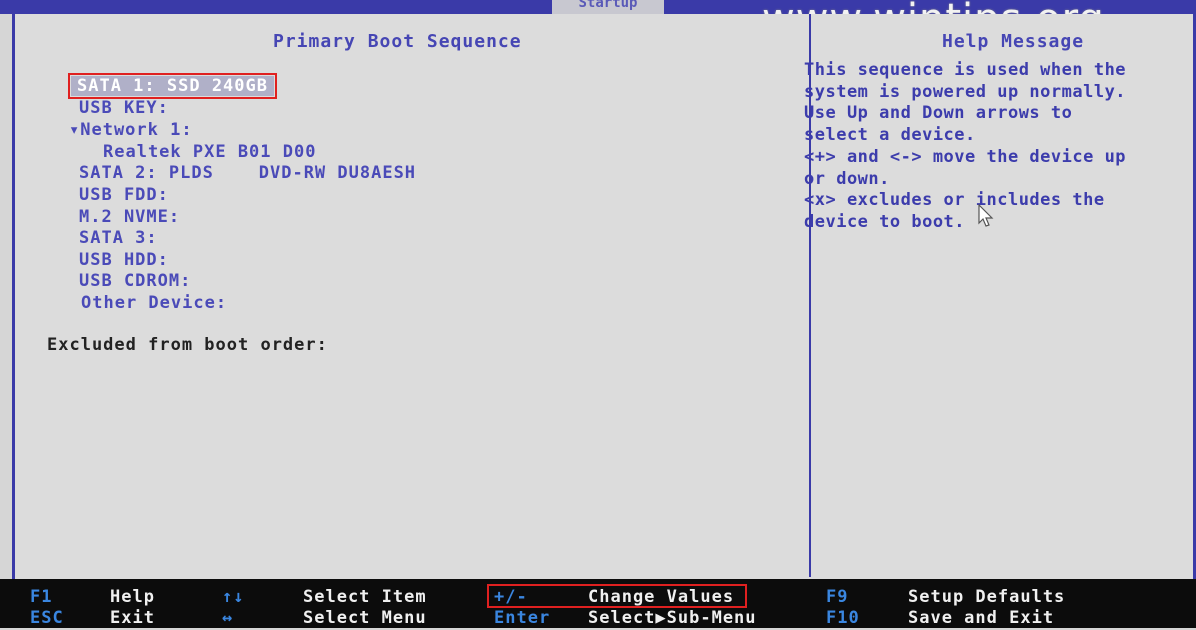 This screenshot has height=630, width=1196. What do you see at coordinates (247, 173) in the screenshot?
I see `boot-item-sata2: SATA 2: PLDS DVD-RW DU8AESH` at bounding box center [247, 173].